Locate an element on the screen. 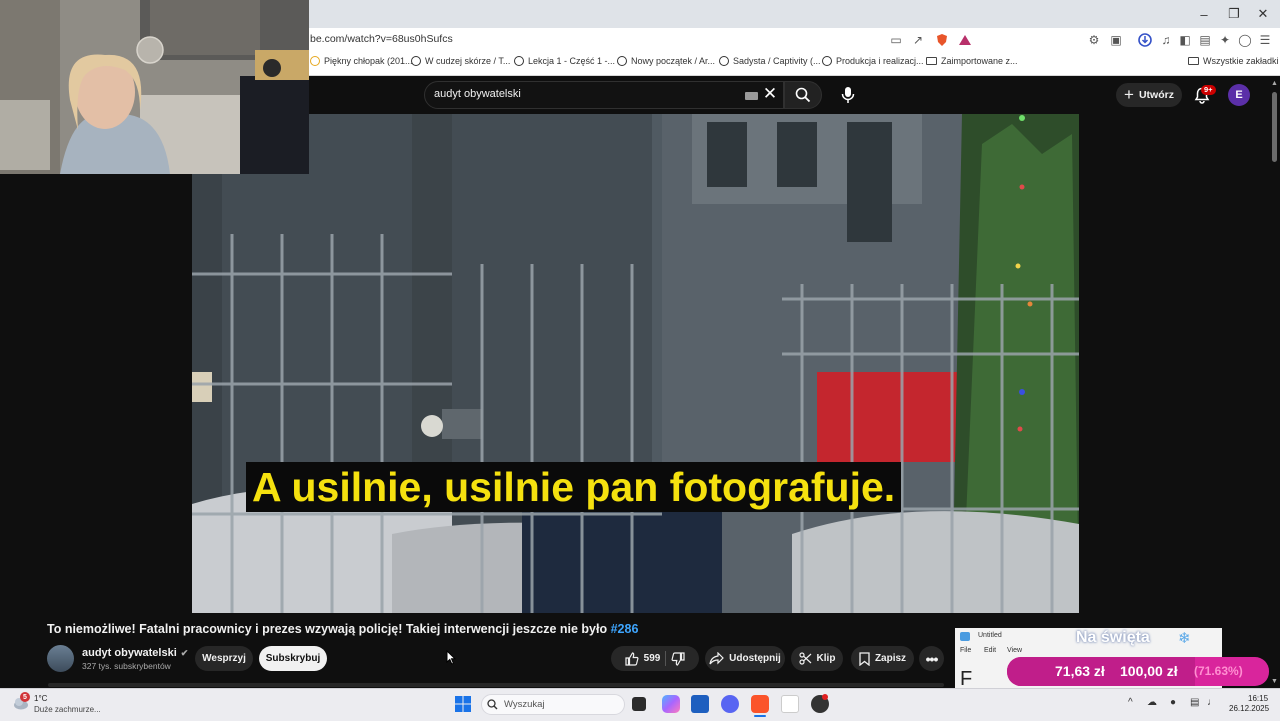 The width and height of the screenshot is (1280, 721). cast-icon: ▭ is located at coordinates (896, 40).